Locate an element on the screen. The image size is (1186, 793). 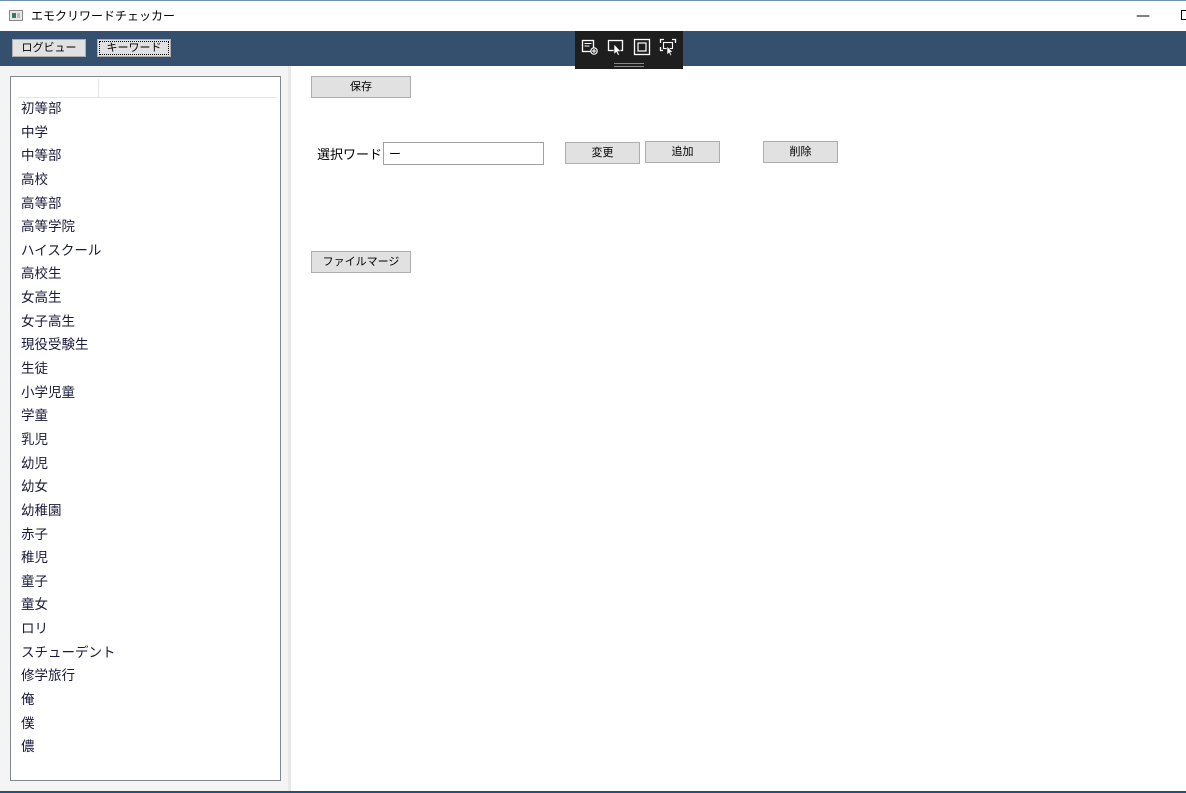
debug-toolbar is located at coordinates (629, 50).